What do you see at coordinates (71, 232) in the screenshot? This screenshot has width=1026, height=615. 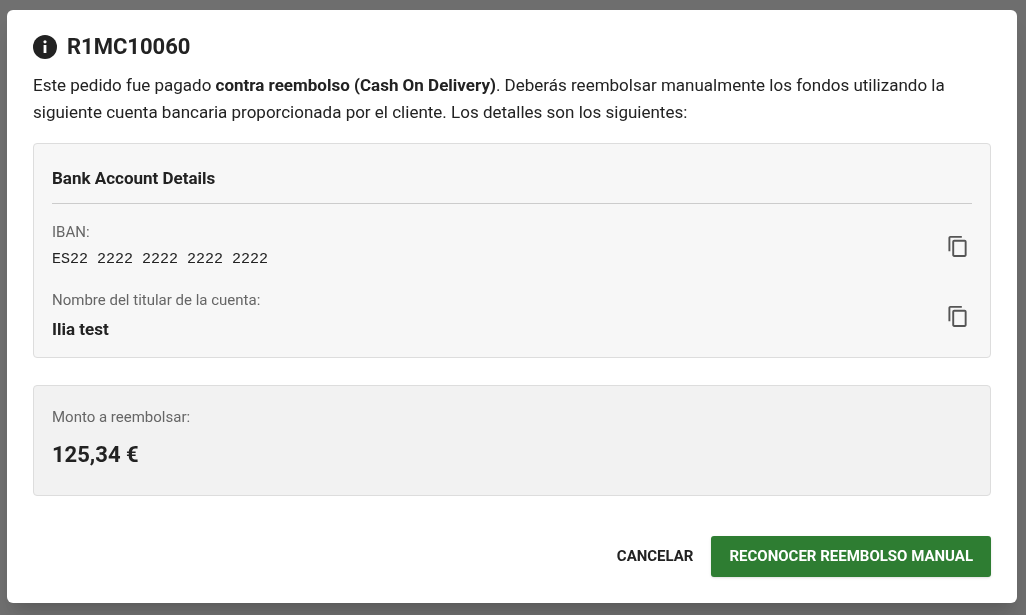 I see `field-label: IBAN:` at bounding box center [71, 232].